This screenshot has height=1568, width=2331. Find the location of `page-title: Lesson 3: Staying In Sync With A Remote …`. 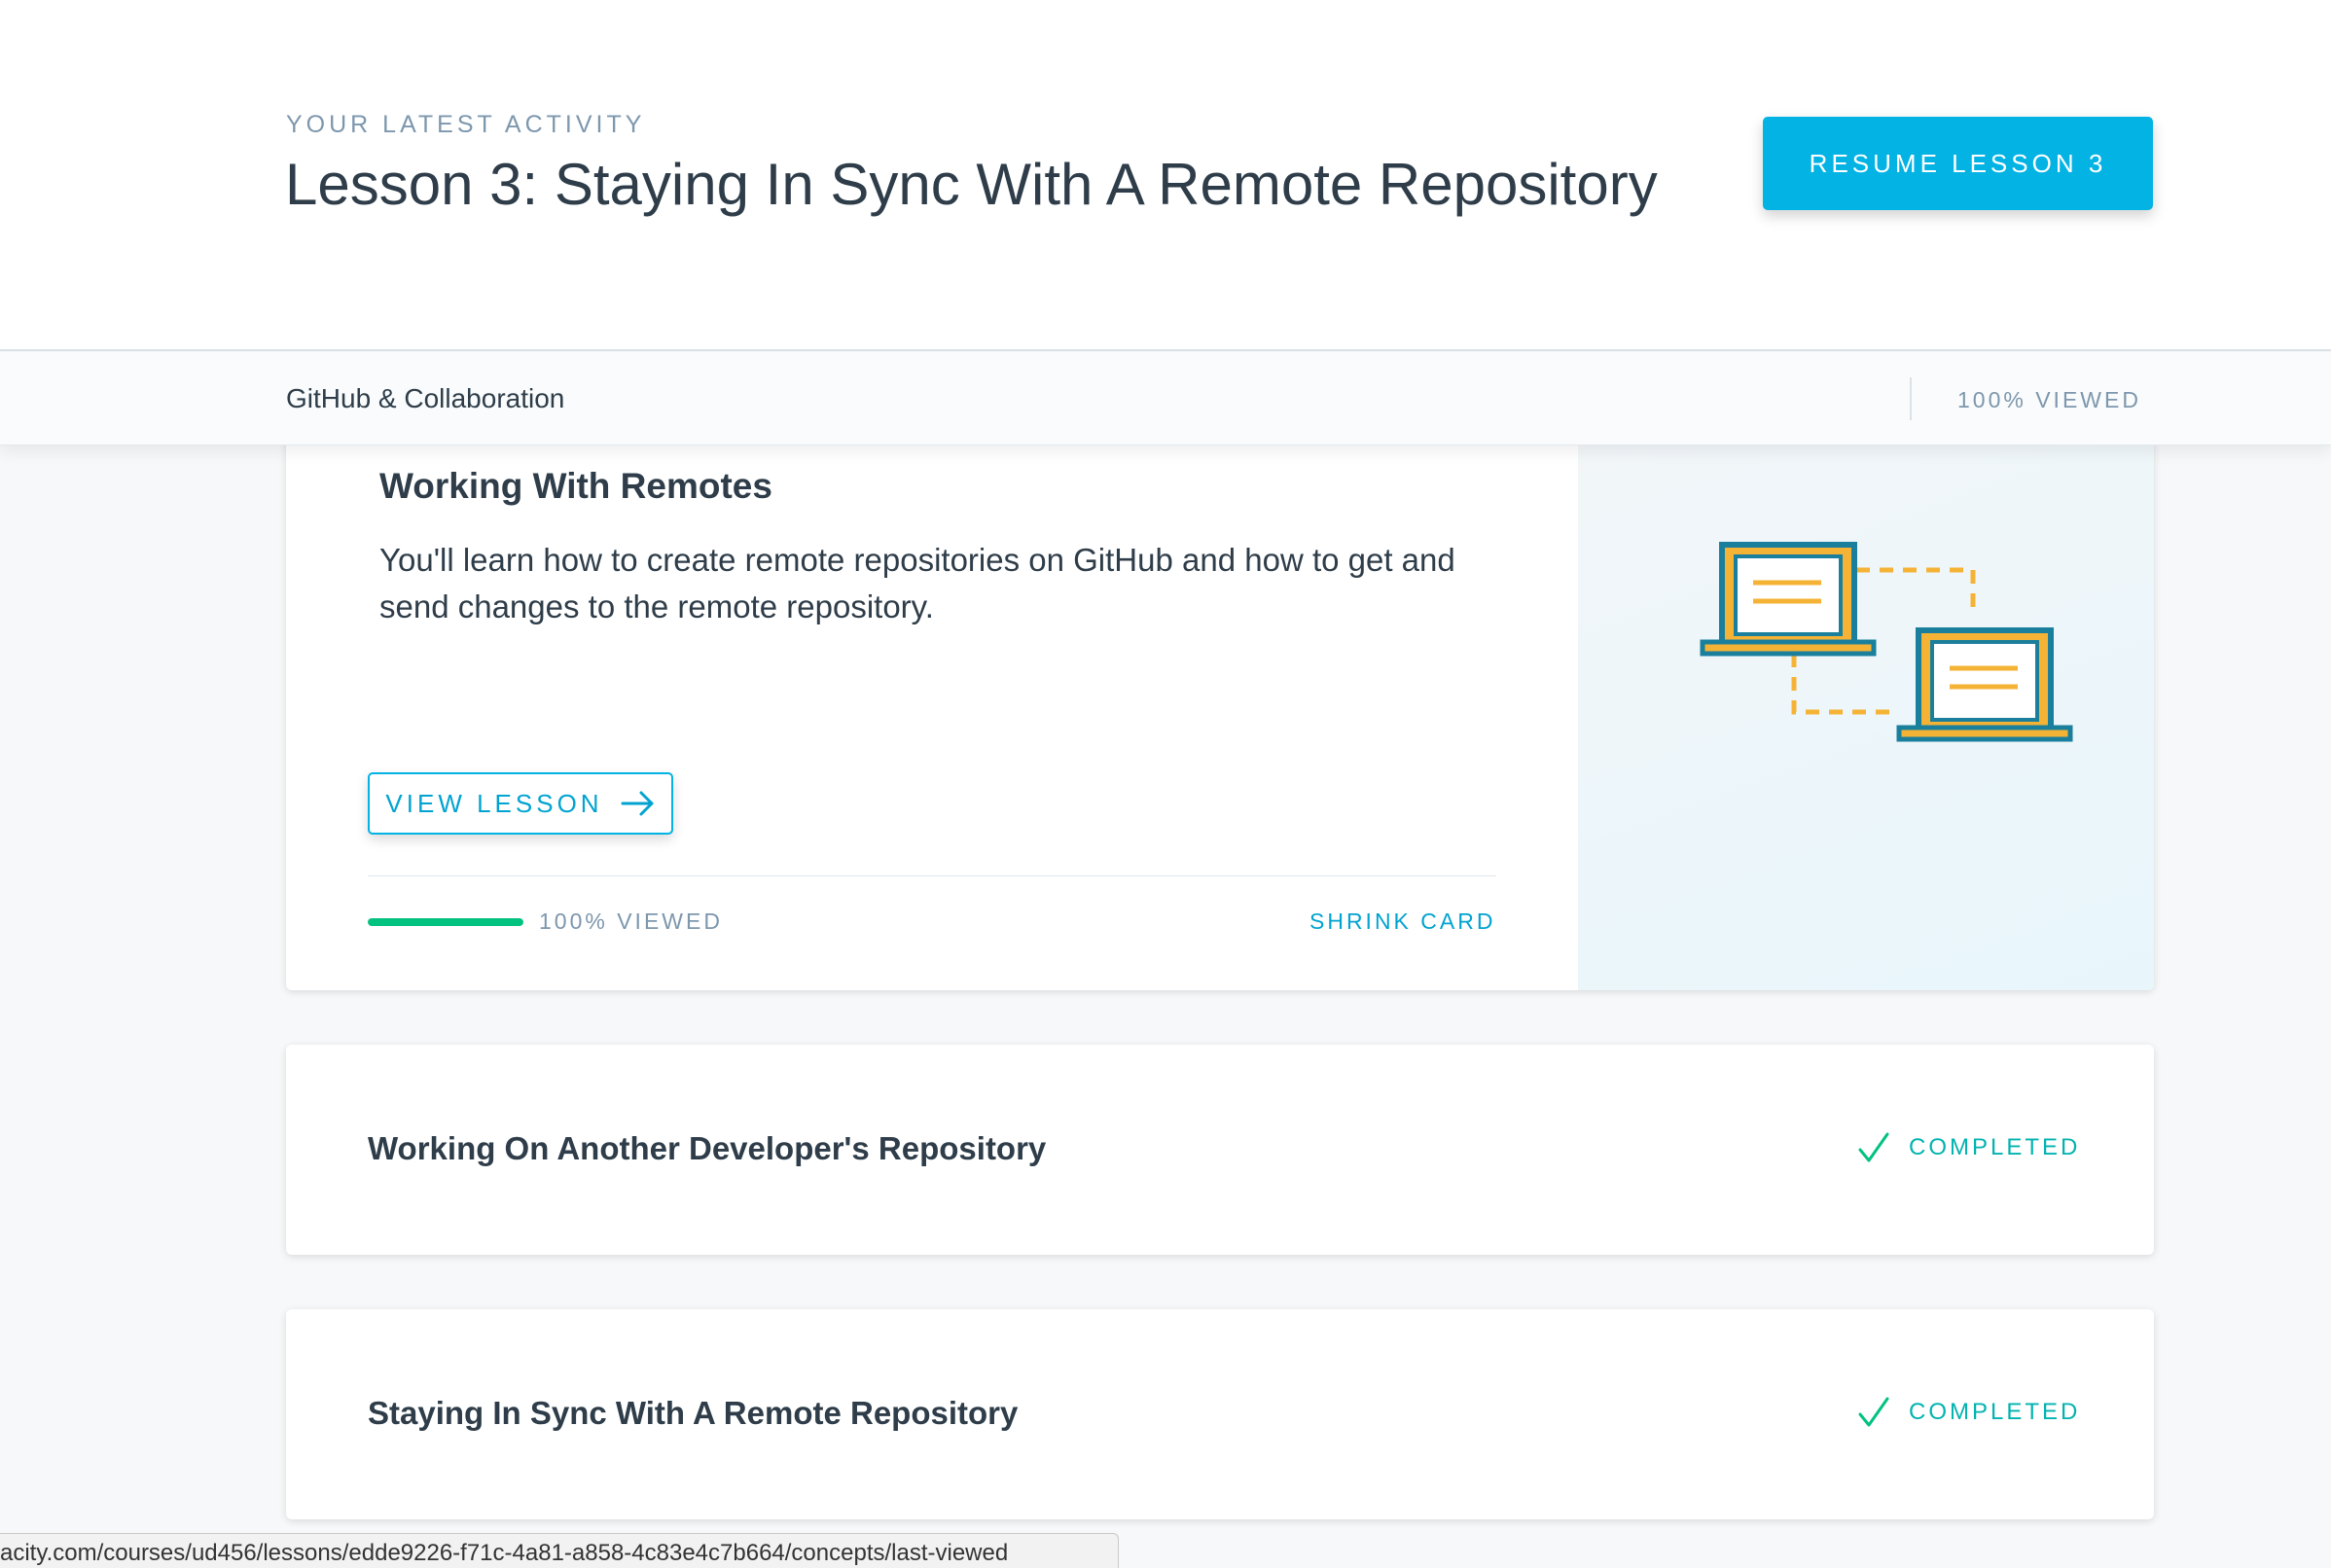

page-title: Lesson 3: Staying In Sync With A Remote … is located at coordinates (971, 184).